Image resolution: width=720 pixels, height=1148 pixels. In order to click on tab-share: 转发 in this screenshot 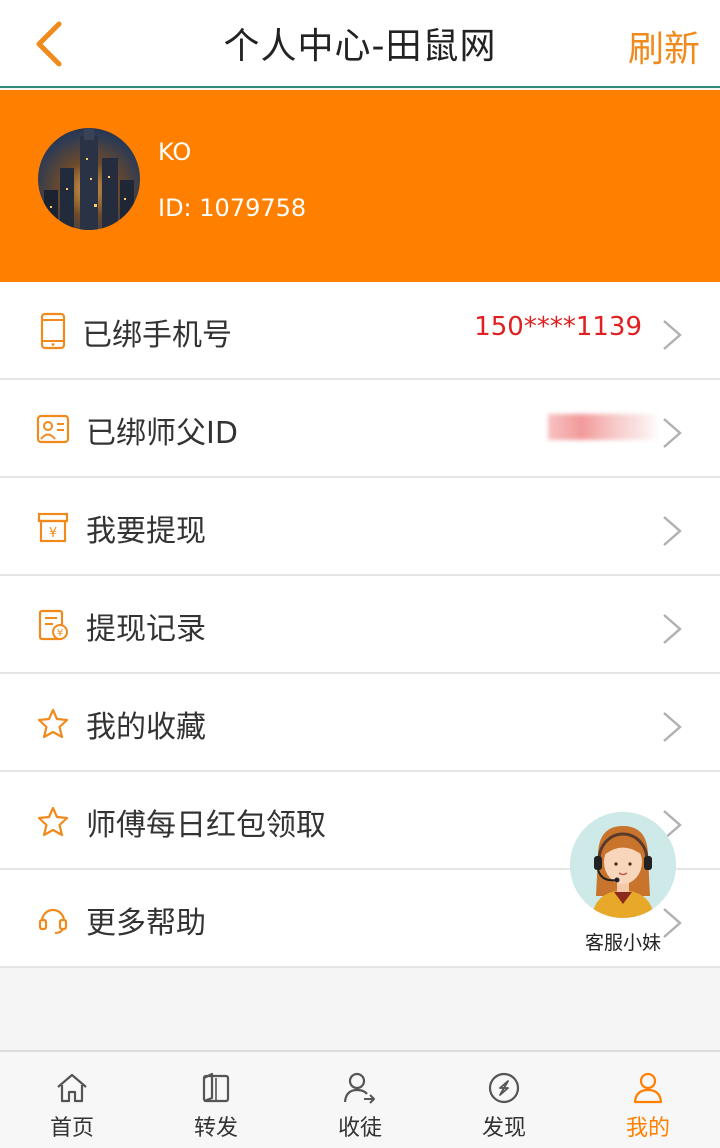, I will do `click(216, 1100)`.